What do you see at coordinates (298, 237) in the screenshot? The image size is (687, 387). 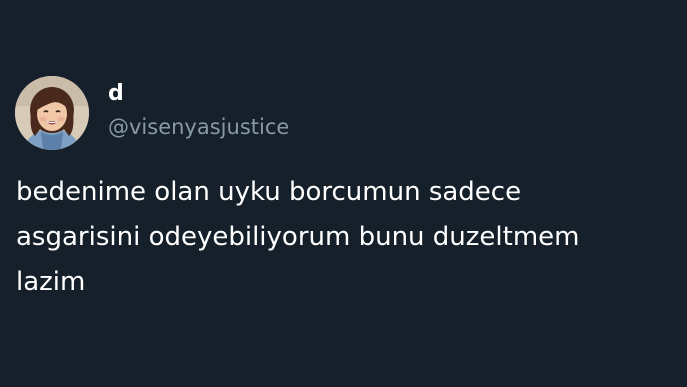 I see `tweet-text-line: asgarisini odeyebiliyorum bunu duzeltmem` at bounding box center [298, 237].